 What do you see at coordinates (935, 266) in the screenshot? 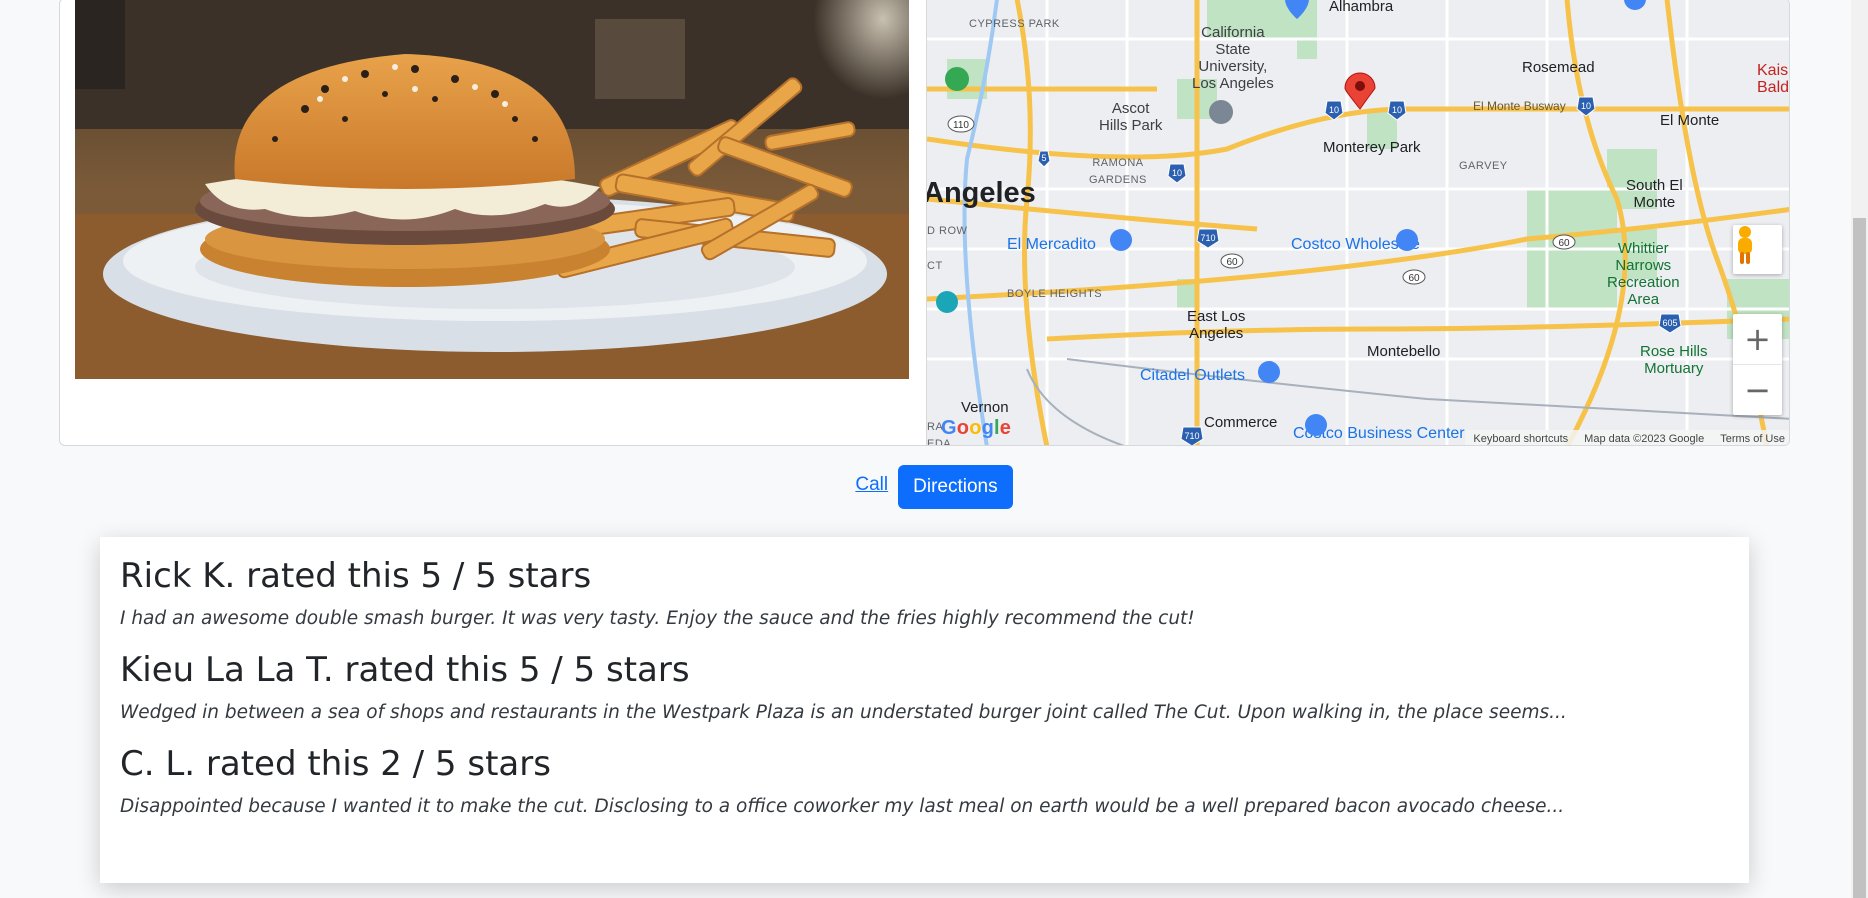
I see `map-label-ct: CT` at bounding box center [935, 266].